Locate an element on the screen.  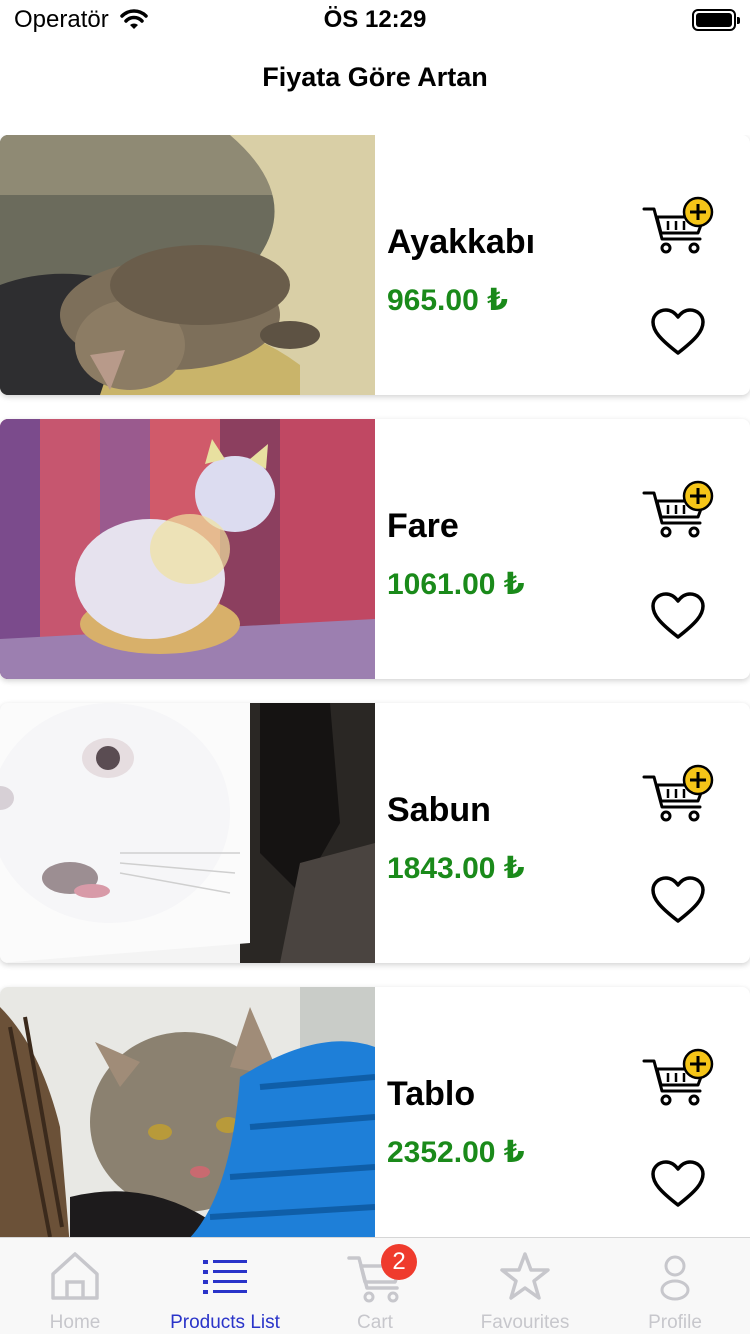
tab-label: Profile is located at coordinates (675, 1322).